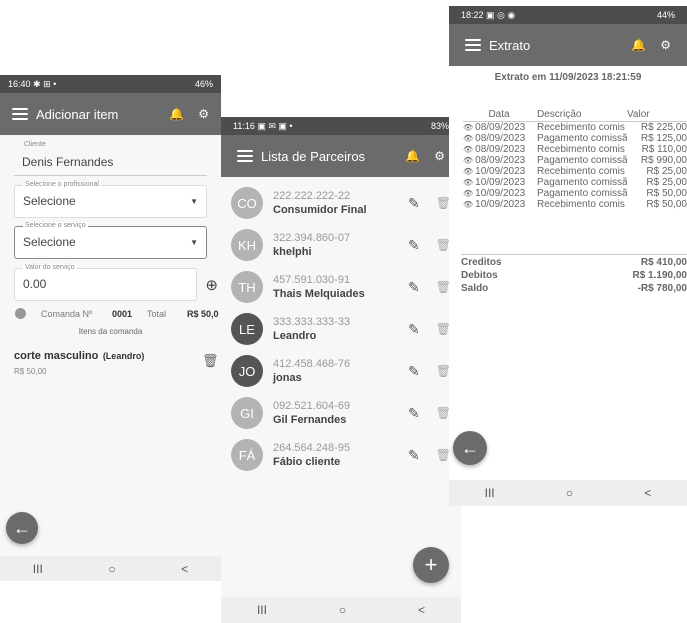 This screenshot has width=687, height=623. I want to click on add-circle-icon: ⊕, so click(211, 285).